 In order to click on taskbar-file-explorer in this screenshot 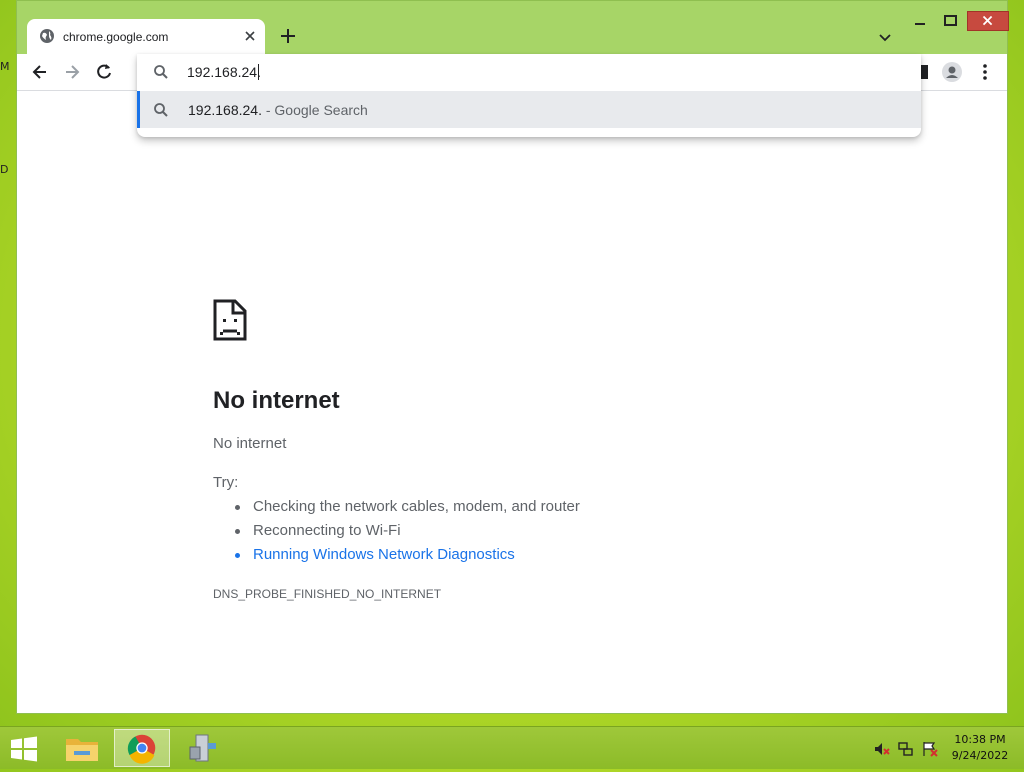, I will do `click(82, 748)`.